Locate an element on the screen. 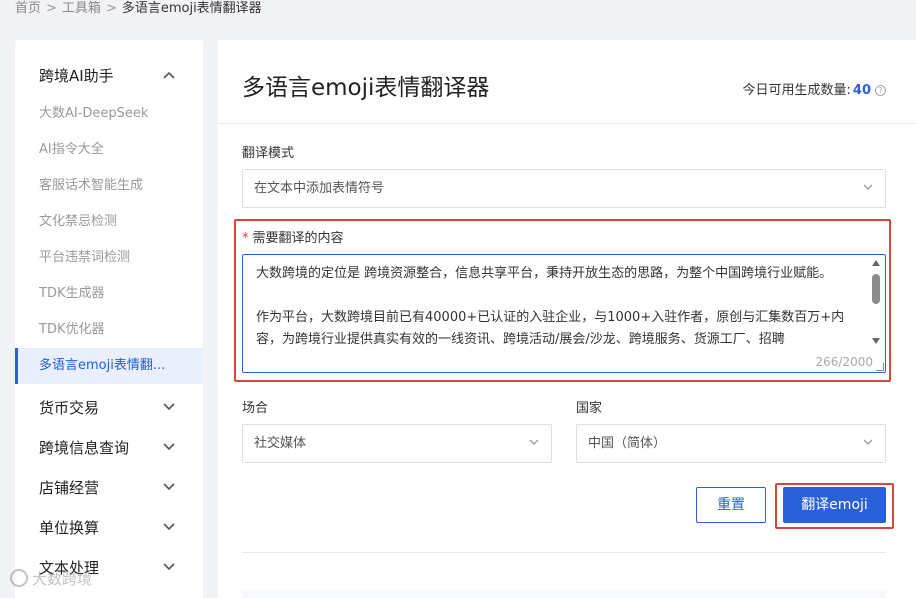 The height and width of the screenshot is (598, 916). header-divider is located at coordinates (567, 123).